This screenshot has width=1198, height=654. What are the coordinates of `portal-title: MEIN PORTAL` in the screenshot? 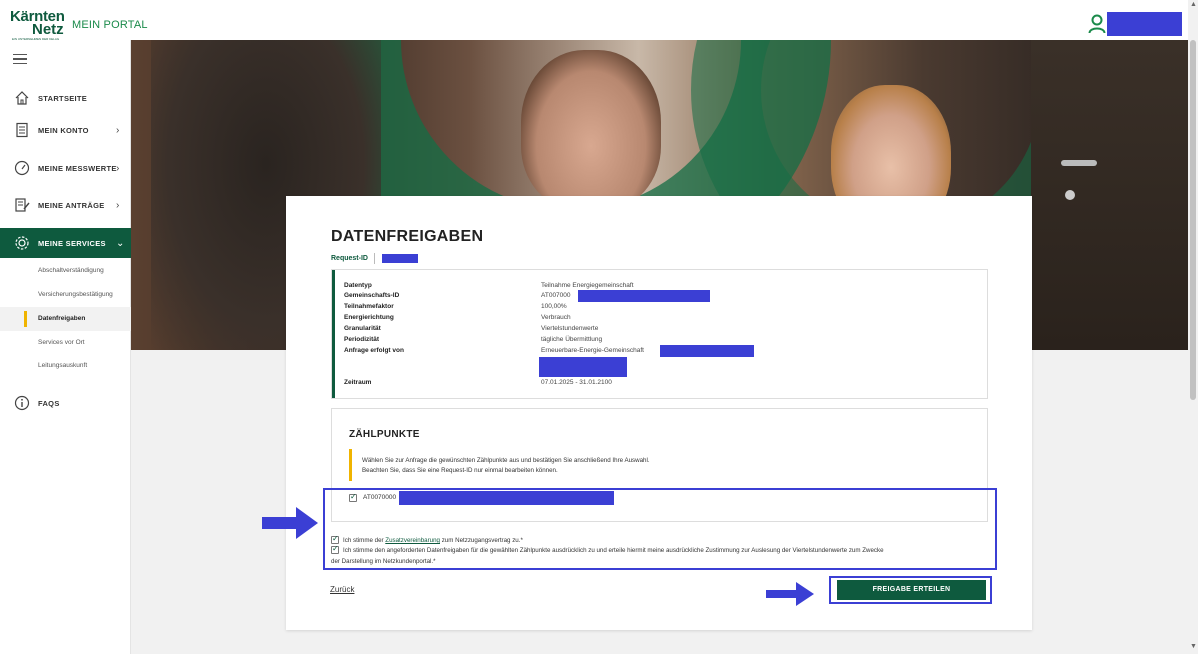 It's located at (110, 25).